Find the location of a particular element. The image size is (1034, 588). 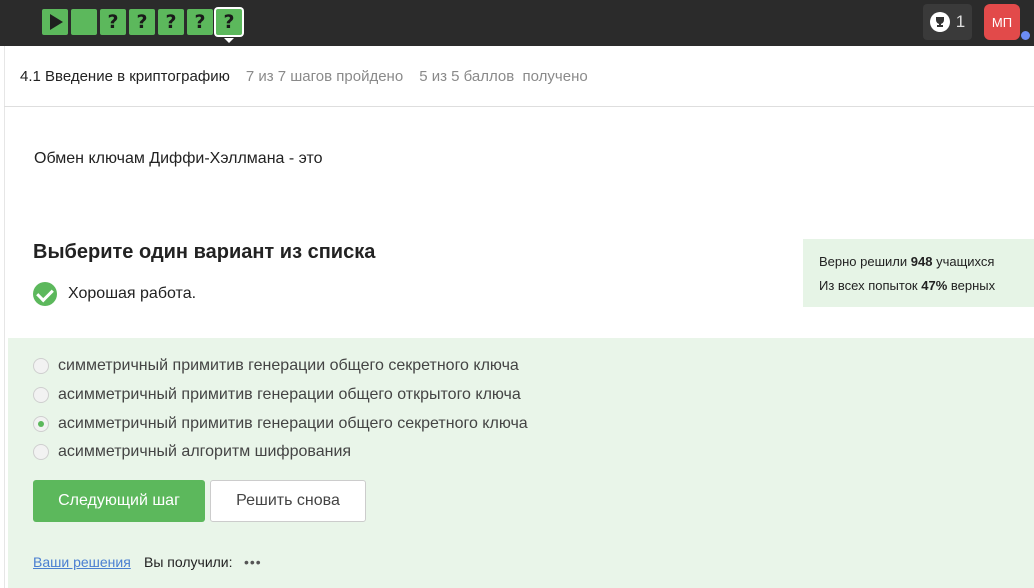

top-navbar: ? ? ? ? ? 1 МП is located at coordinates (517, 23).